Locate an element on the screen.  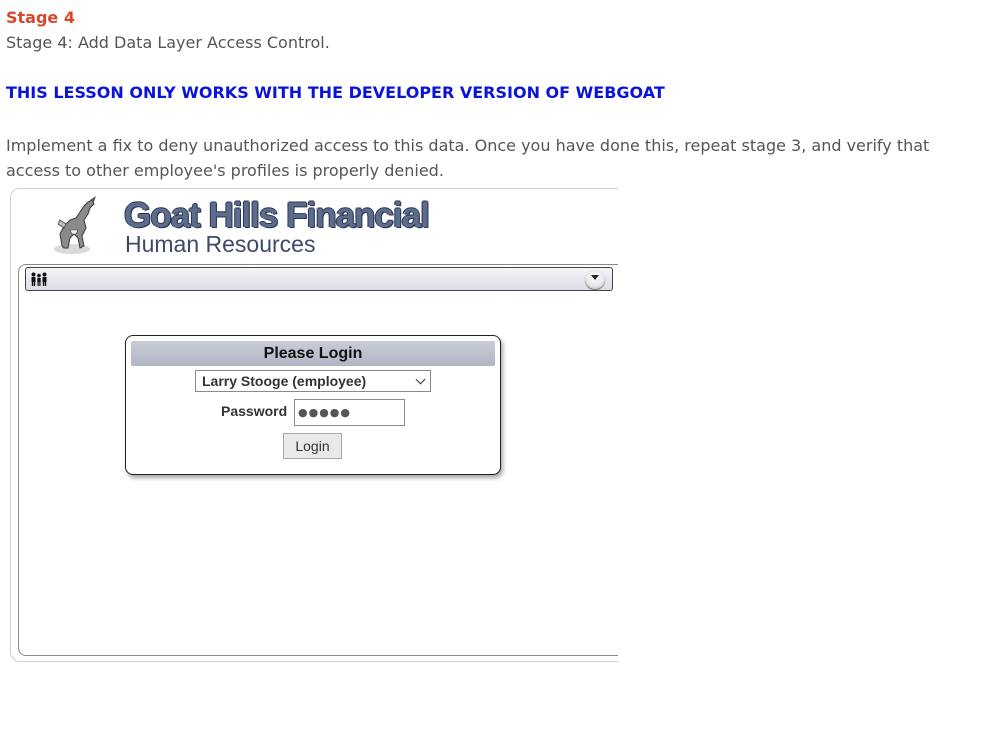
people-icon is located at coordinates (39, 279).